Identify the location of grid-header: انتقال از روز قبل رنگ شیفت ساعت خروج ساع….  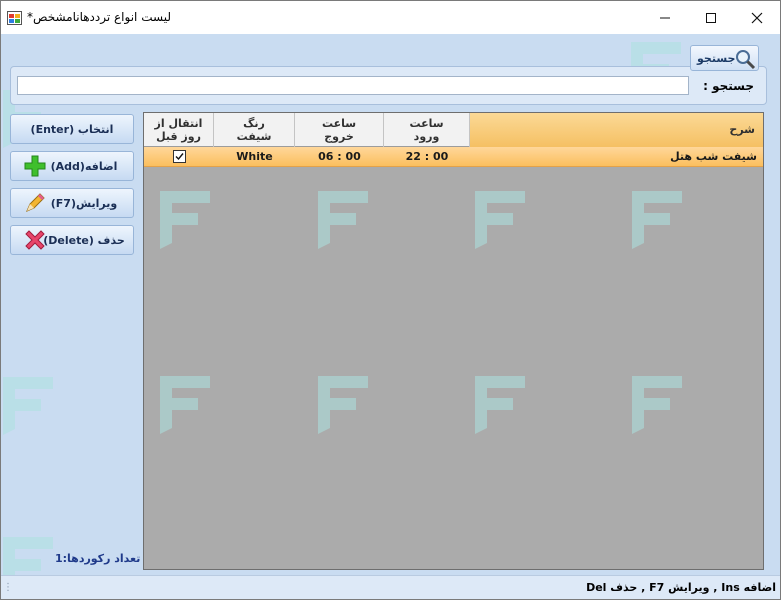
(453, 130).